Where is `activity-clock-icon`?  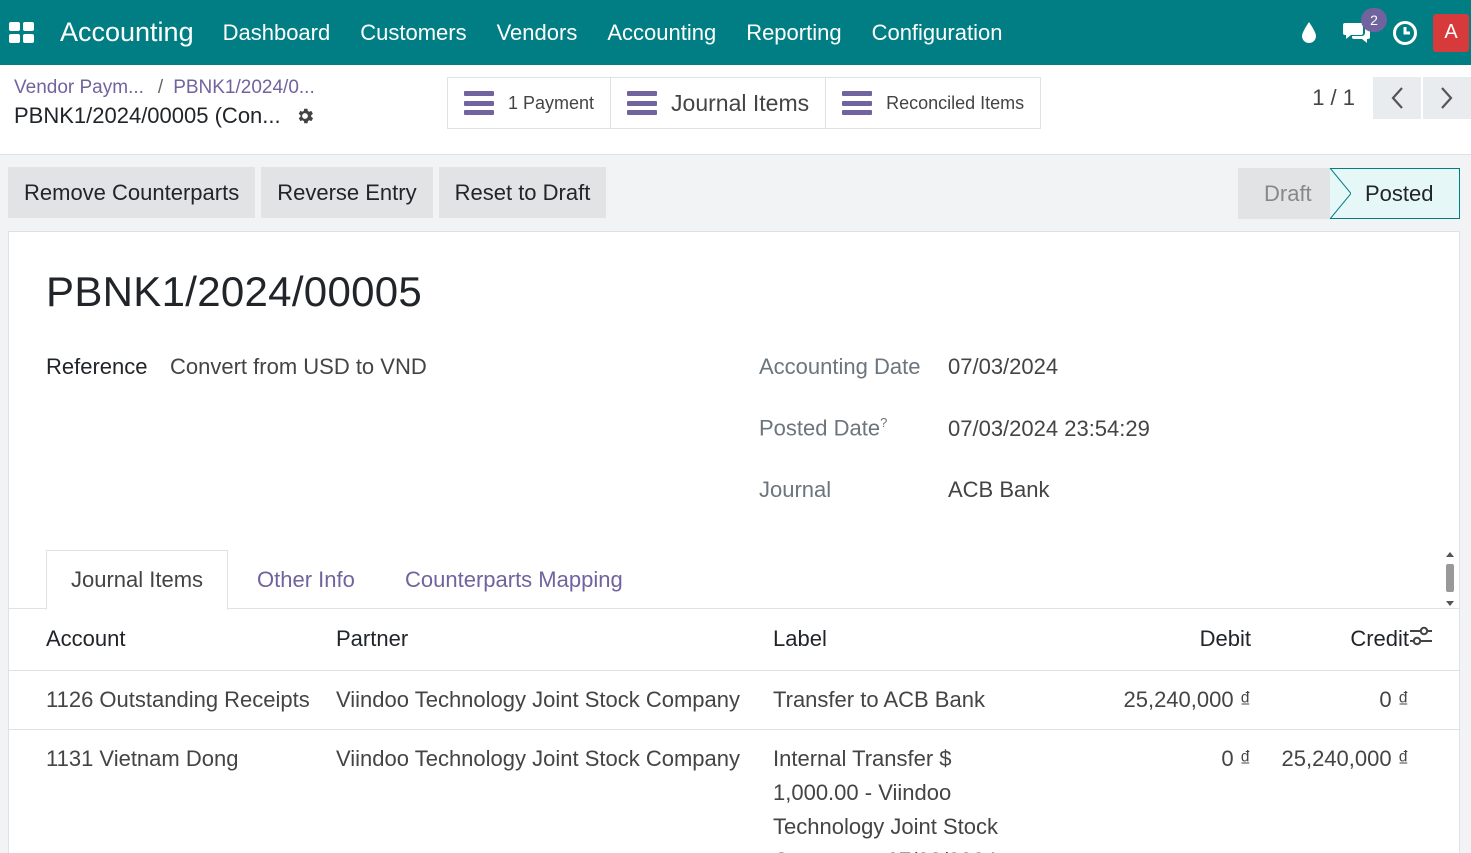 activity-clock-icon is located at coordinates (1405, 32).